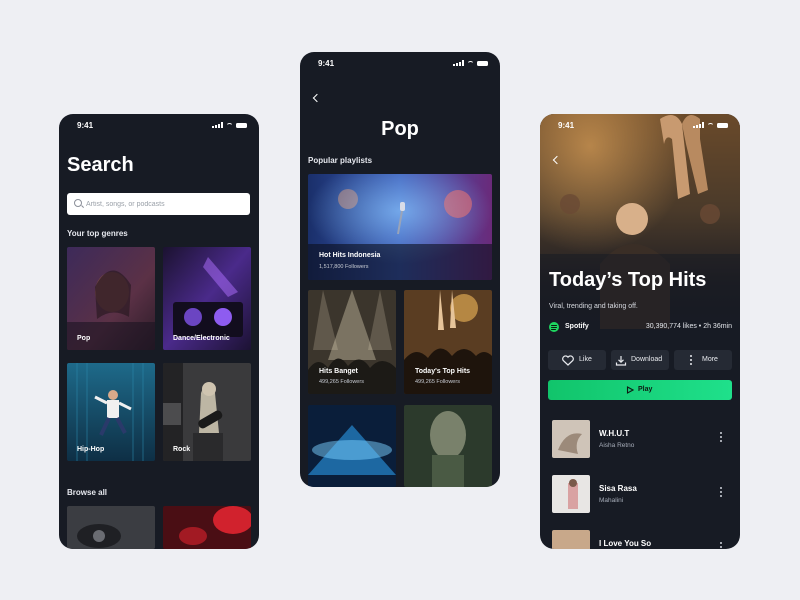 Image resolution: width=800 pixels, height=600 pixels. What do you see at coordinates (621, 361) in the screenshot?
I see `download-icon` at bounding box center [621, 361].